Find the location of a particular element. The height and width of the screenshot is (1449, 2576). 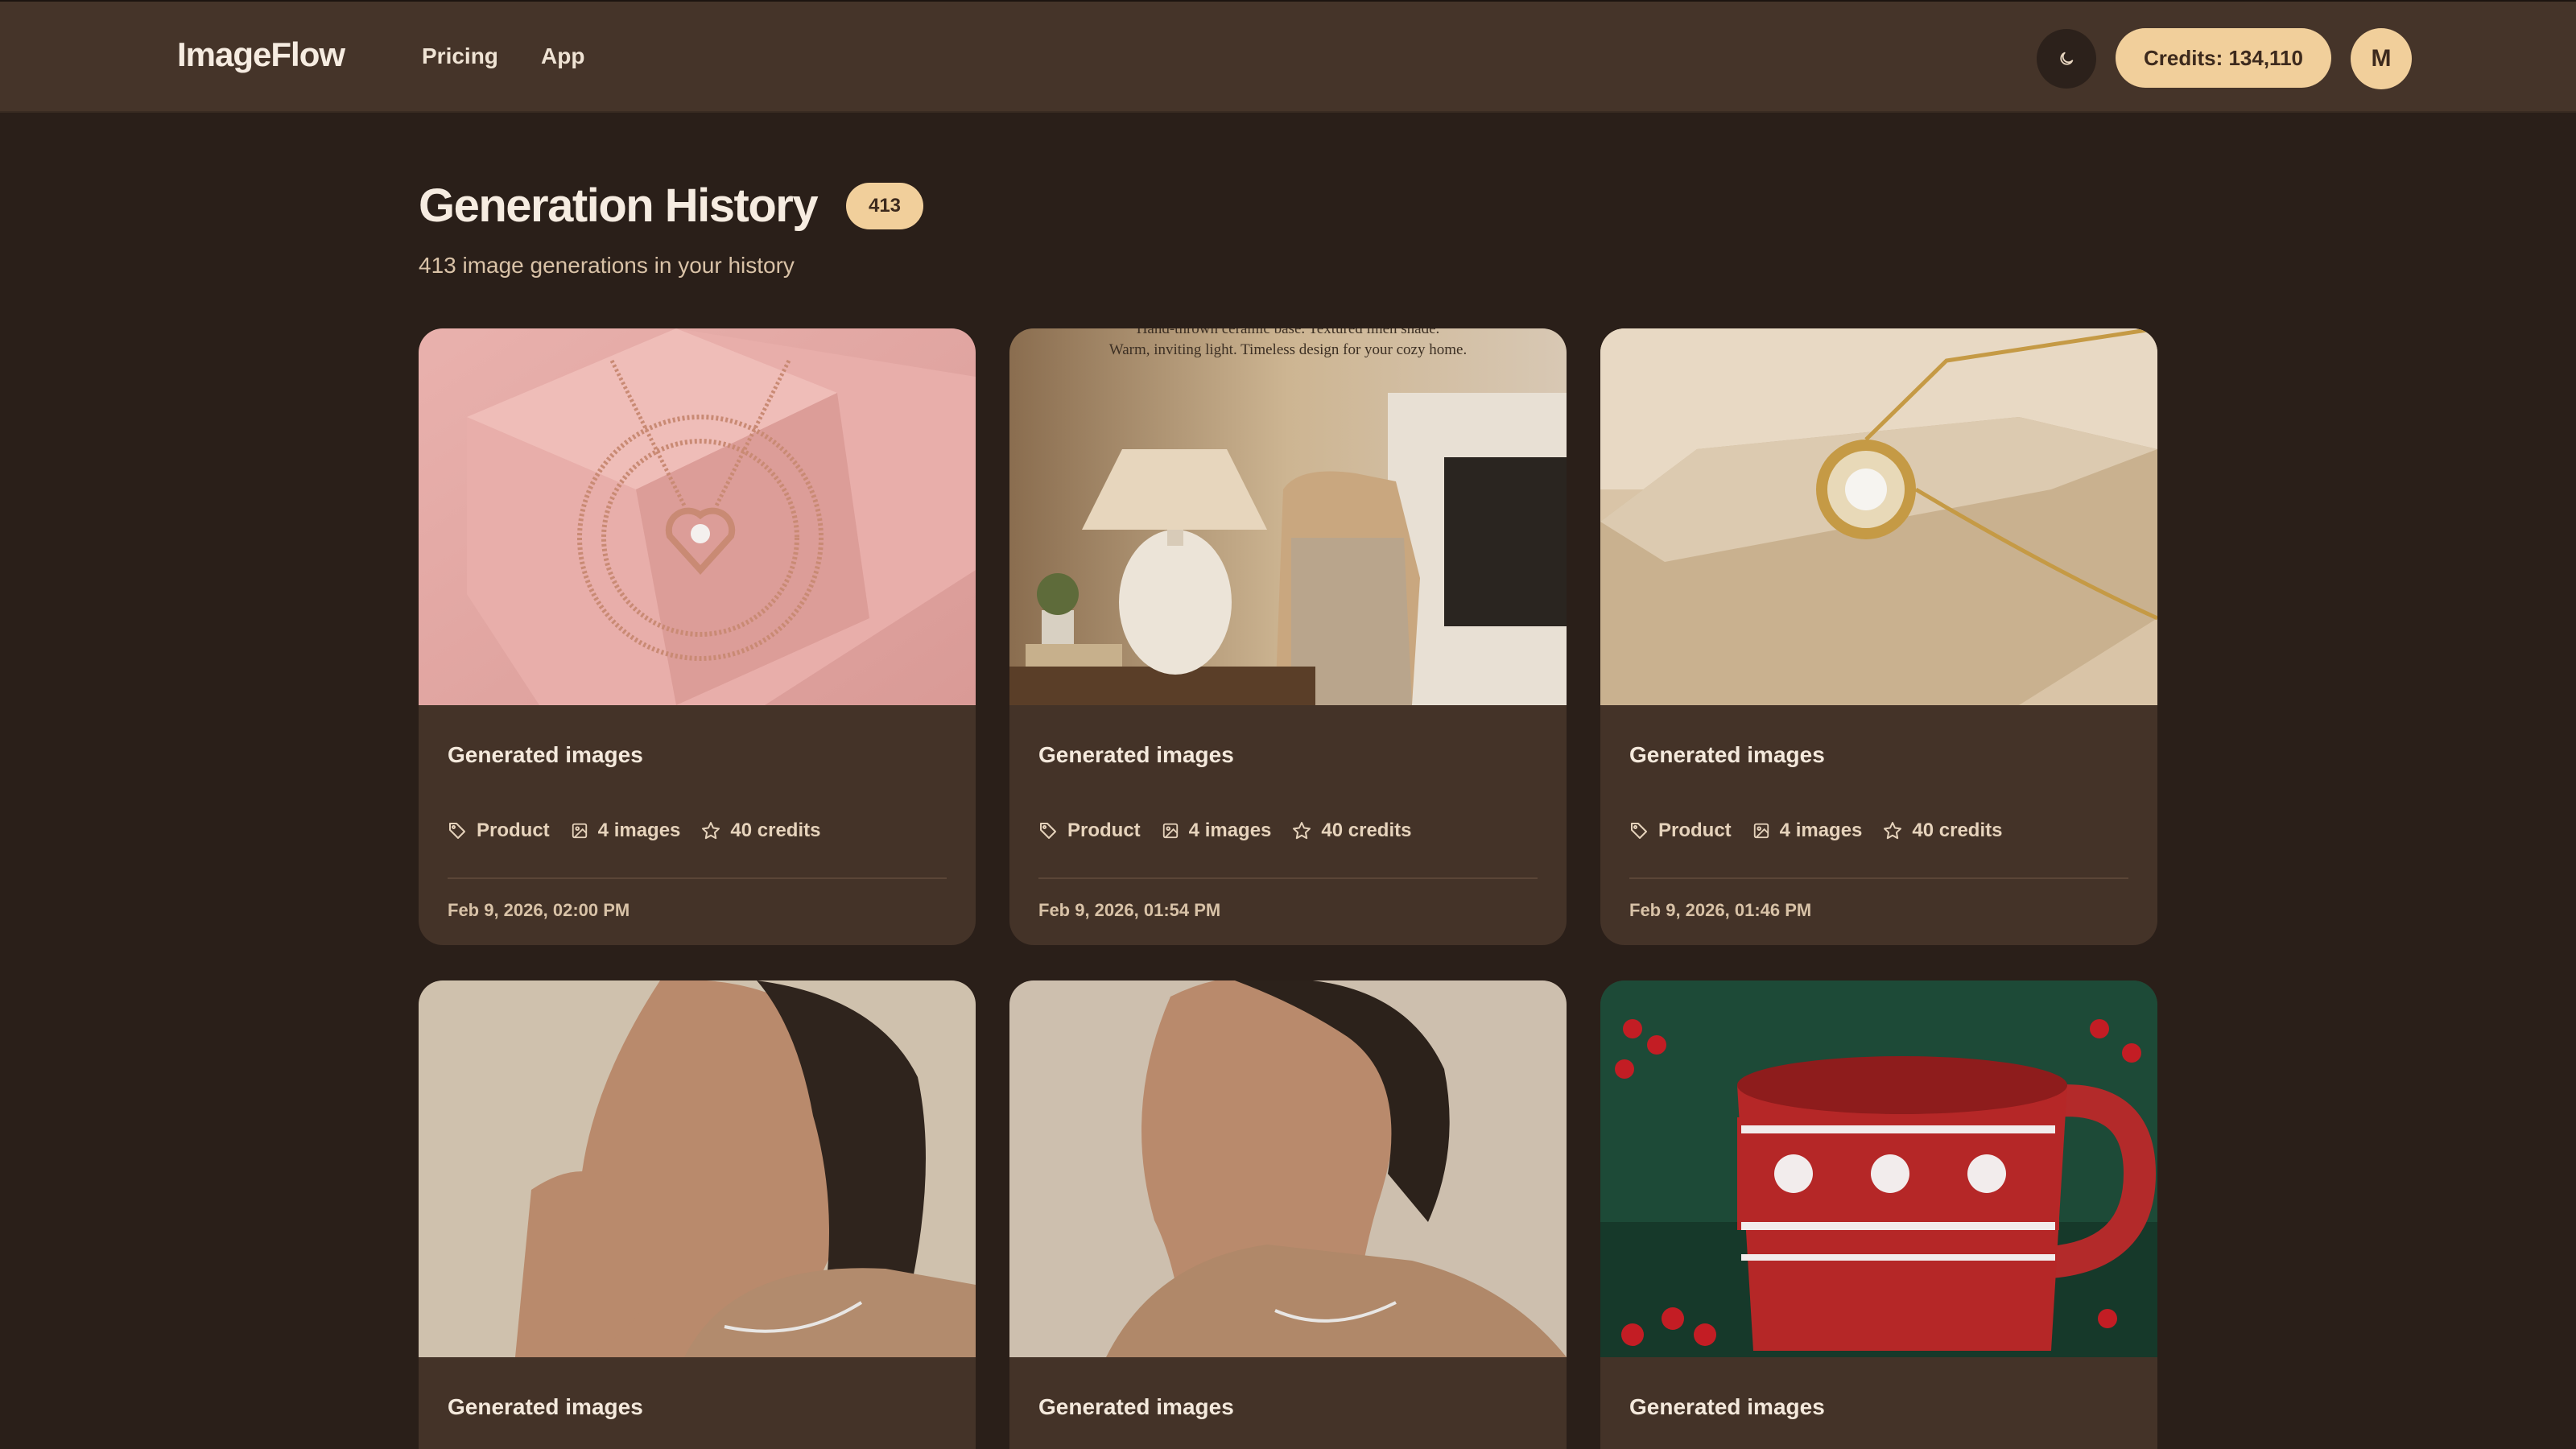

nav-link-pricing: Pricing is located at coordinates (460, 56).